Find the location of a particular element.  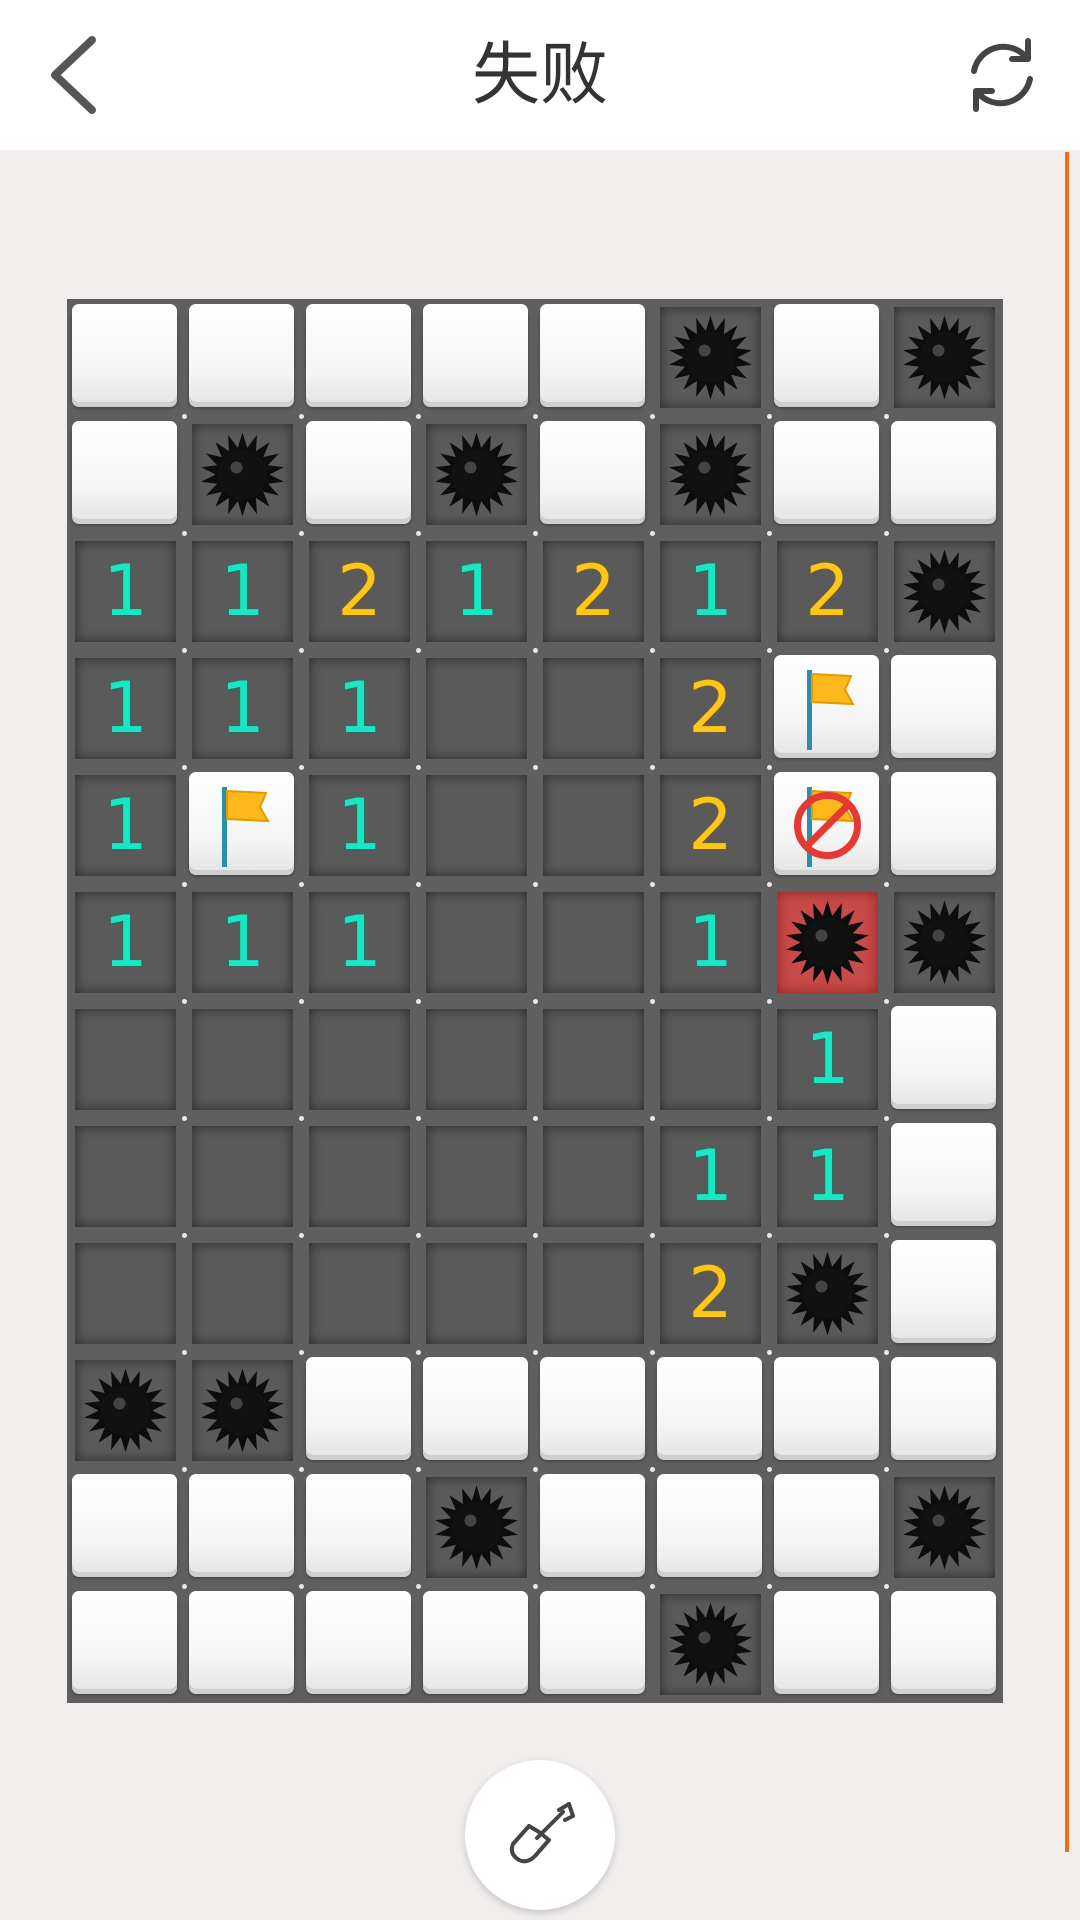

cell-r1-c0 is located at coordinates (125, 474).